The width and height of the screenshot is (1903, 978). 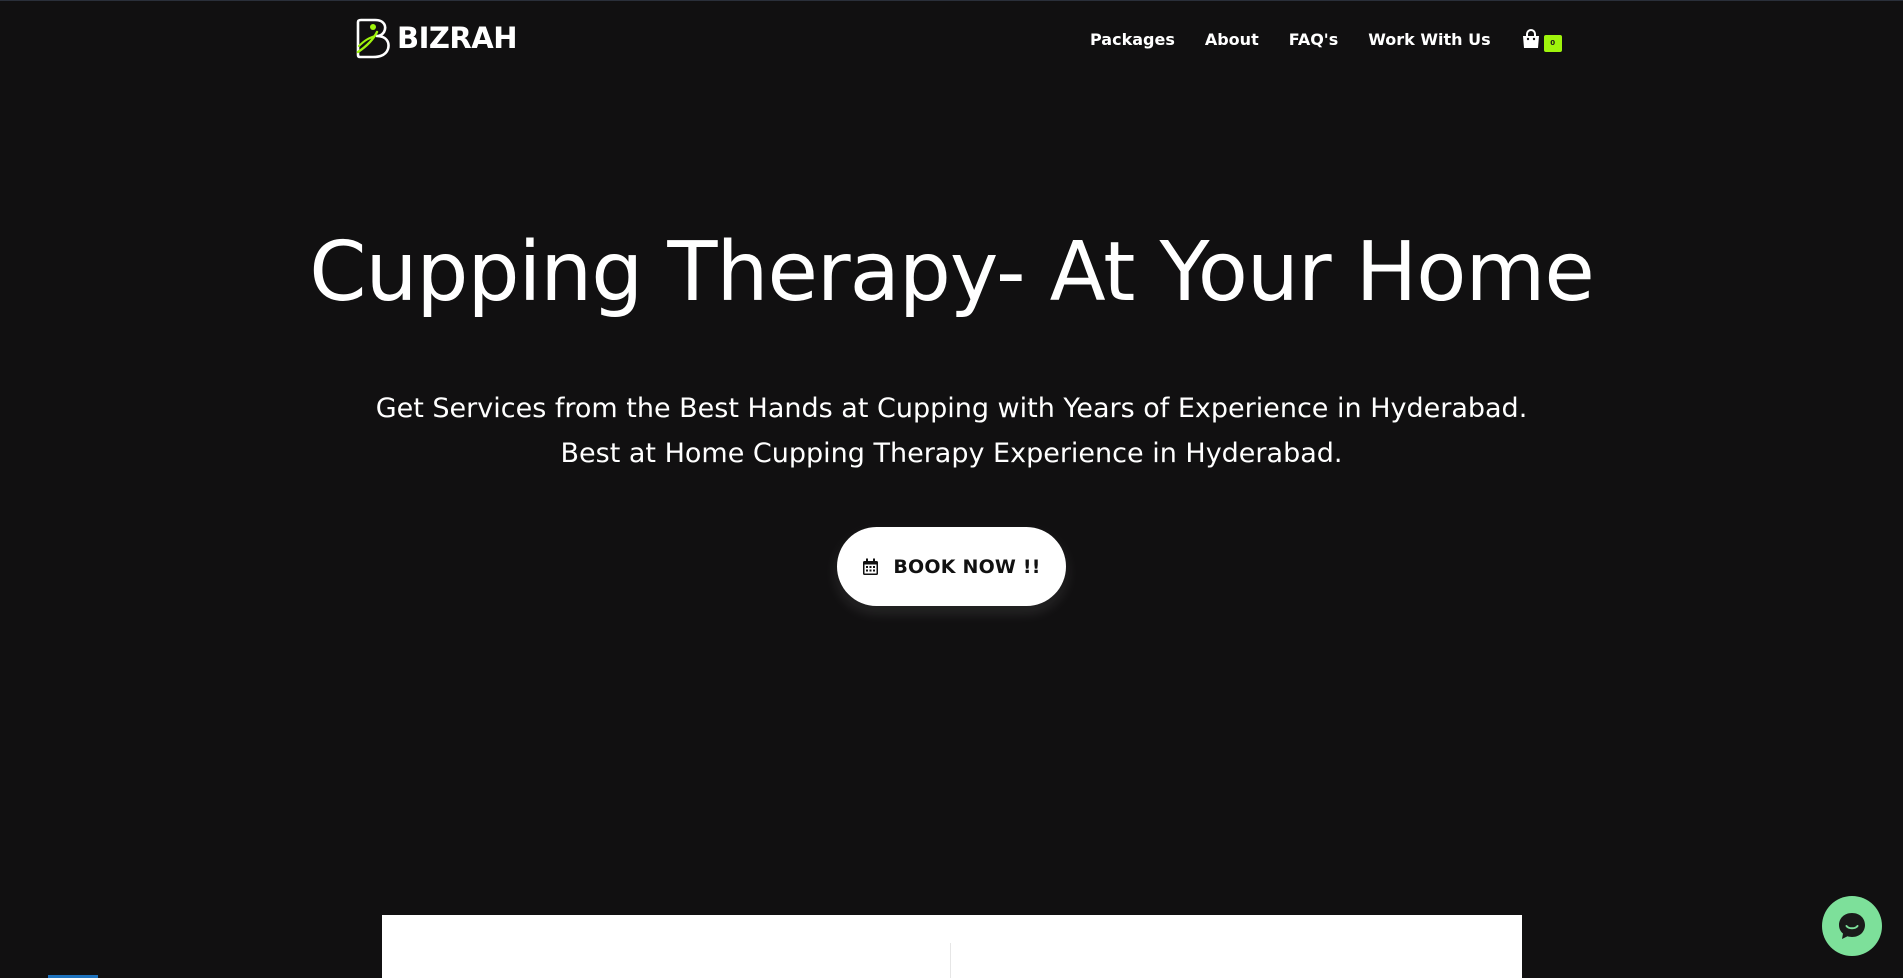 I want to click on shopping-bag-icon, so click(x=1530, y=38).